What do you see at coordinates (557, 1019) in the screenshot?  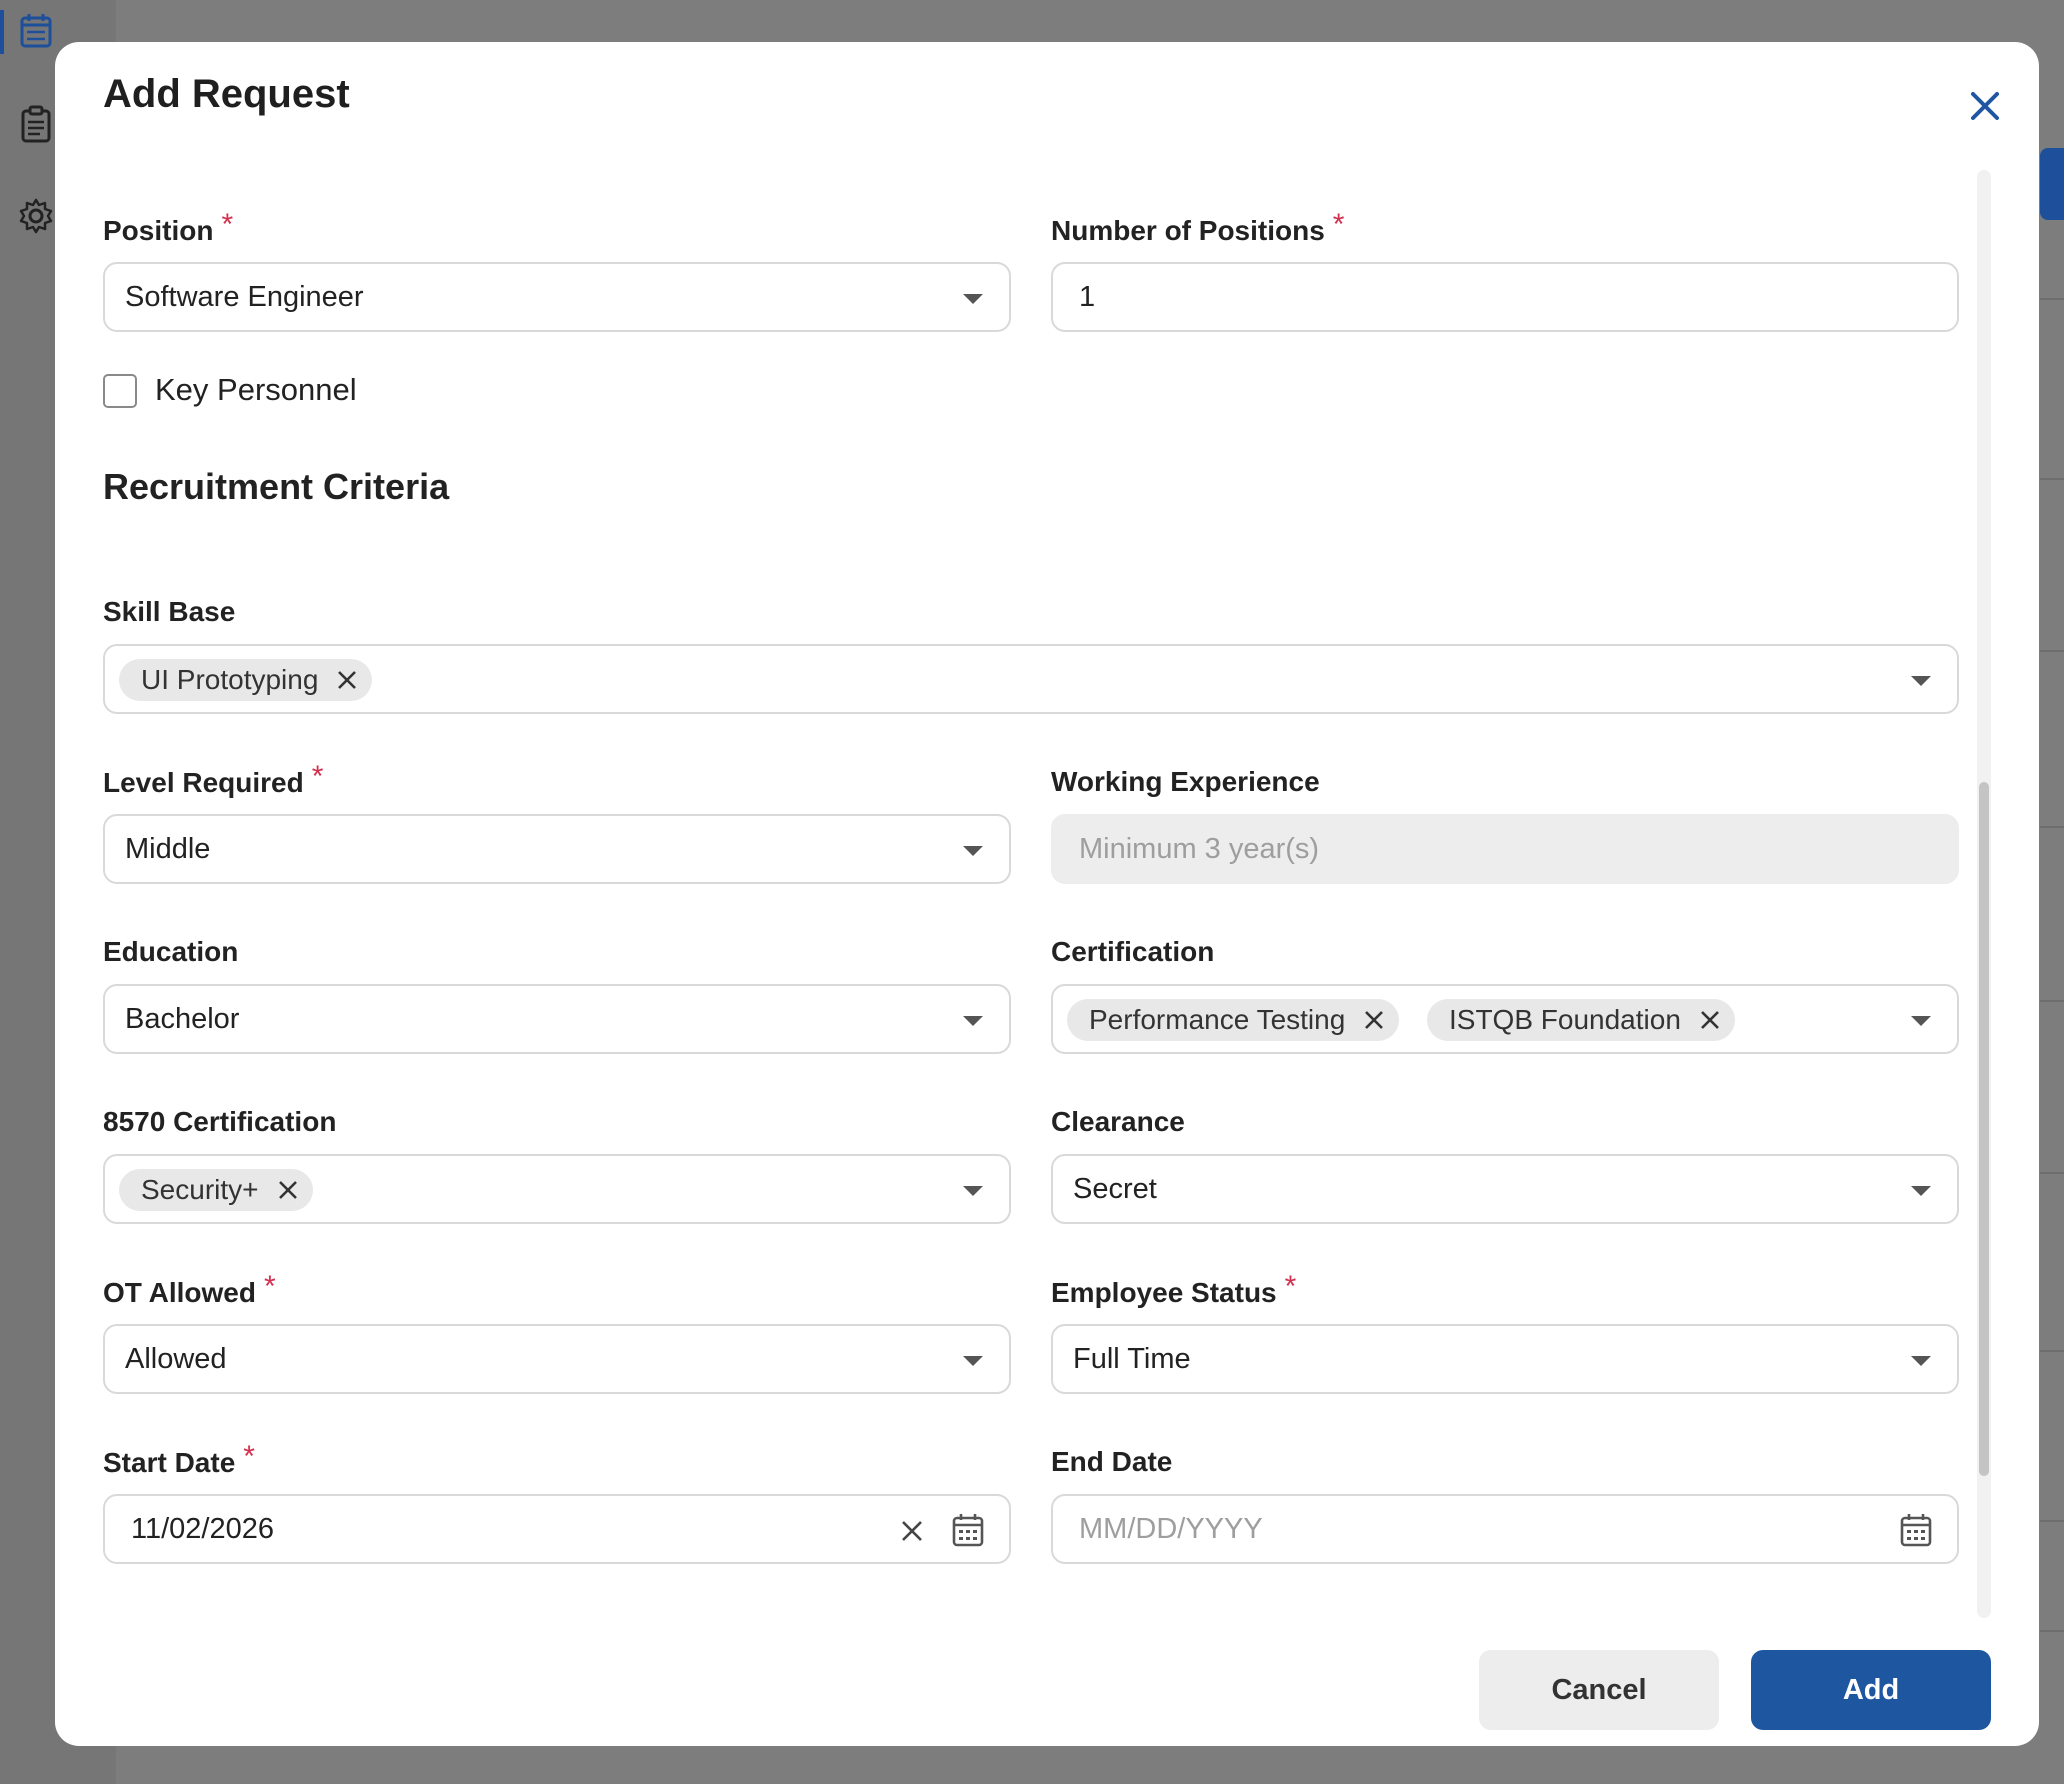 I see `education-select: Bachelor` at bounding box center [557, 1019].